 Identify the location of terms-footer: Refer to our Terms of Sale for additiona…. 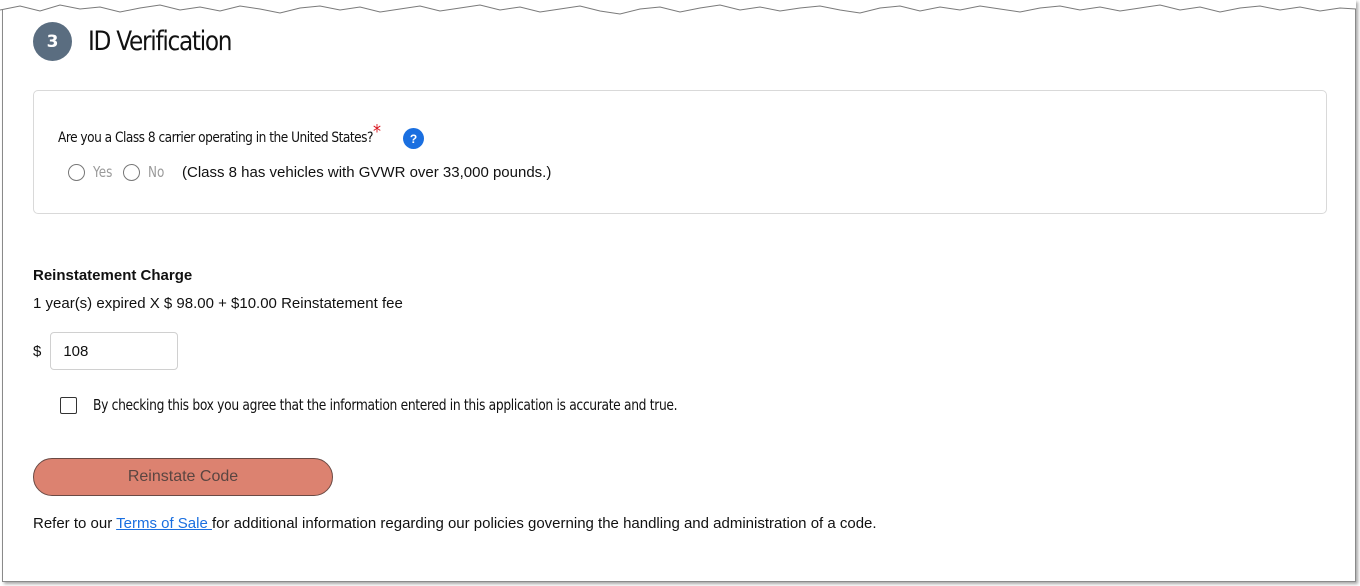
(455, 523).